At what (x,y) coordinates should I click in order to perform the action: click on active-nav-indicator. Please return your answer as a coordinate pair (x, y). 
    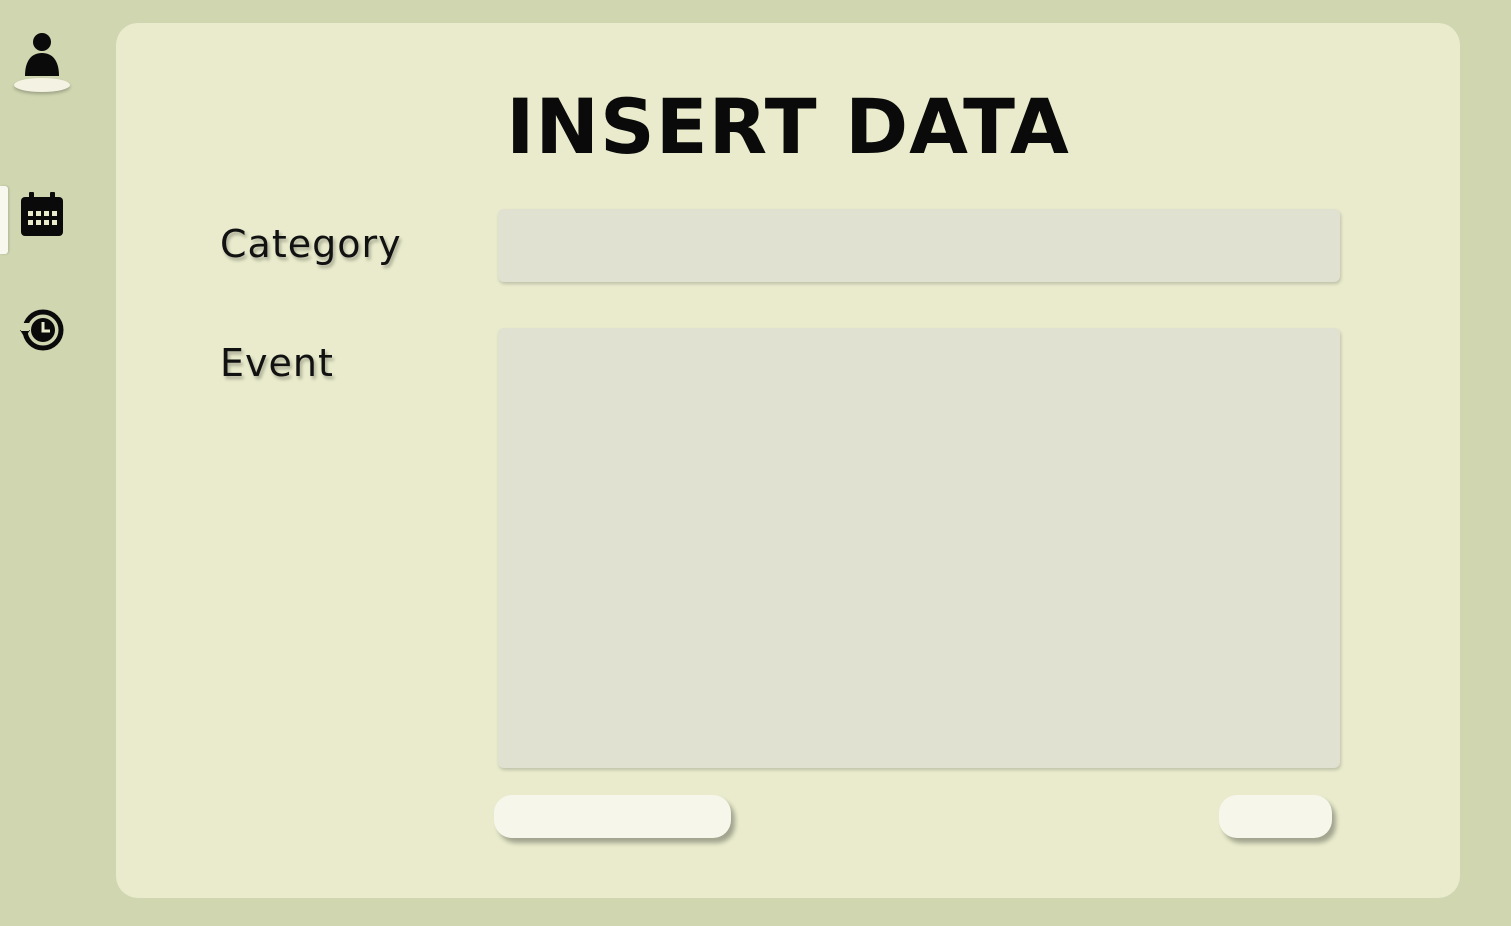
    Looking at the image, I should click on (4, 220).